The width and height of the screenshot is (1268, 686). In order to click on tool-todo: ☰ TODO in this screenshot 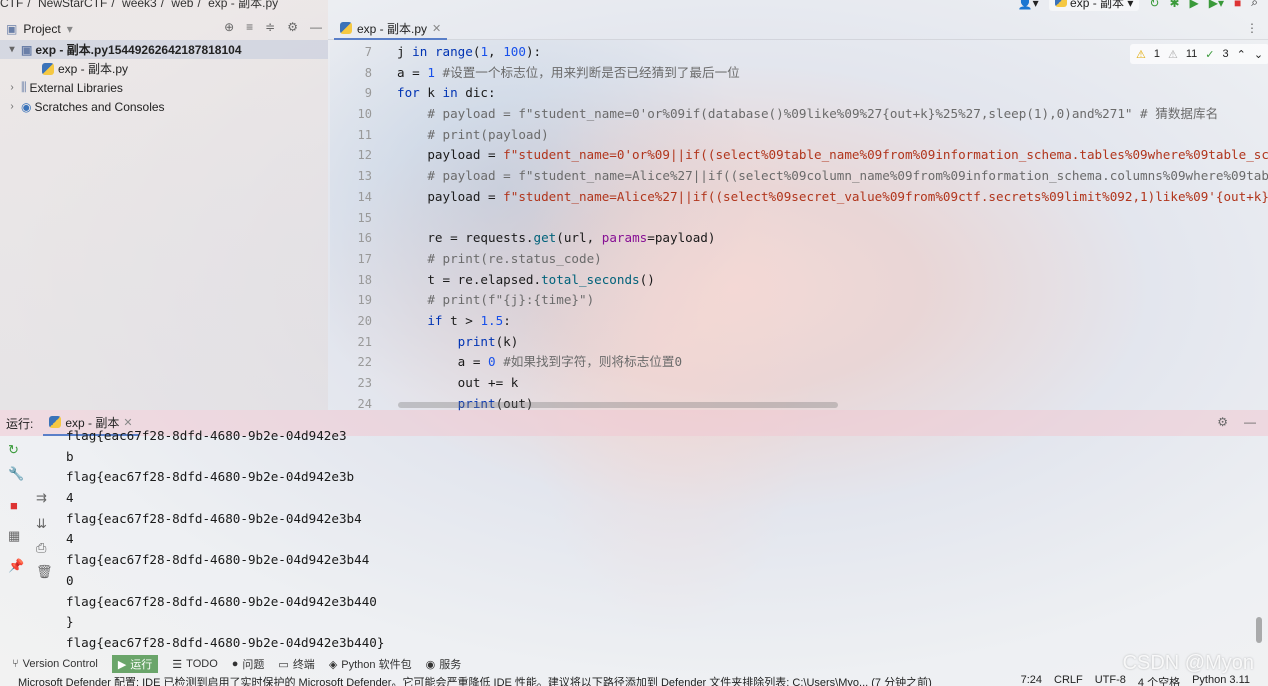, I will do `click(194, 664)`.